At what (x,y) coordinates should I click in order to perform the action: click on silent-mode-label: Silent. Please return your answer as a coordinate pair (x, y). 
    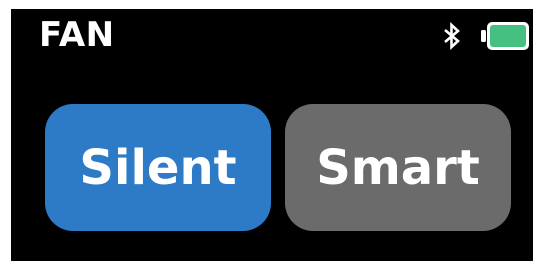
    Looking at the image, I should click on (158, 167).